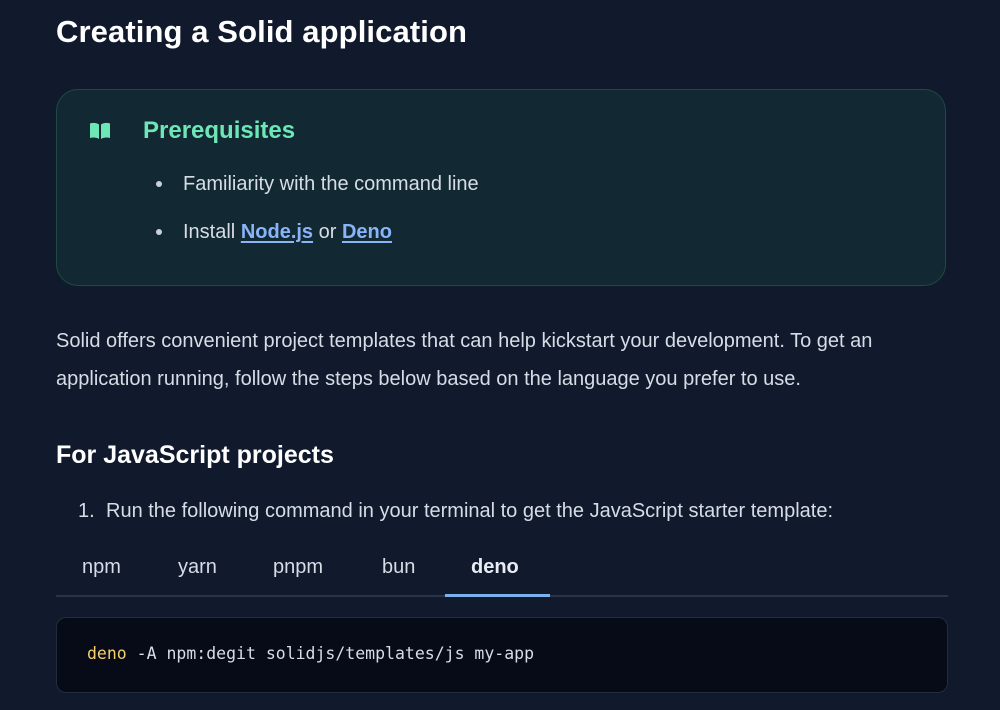 The image size is (1000, 710). Describe the element at coordinates (277, 232) in the screenshot. I see `nodejs-link: Node.js` at that location.